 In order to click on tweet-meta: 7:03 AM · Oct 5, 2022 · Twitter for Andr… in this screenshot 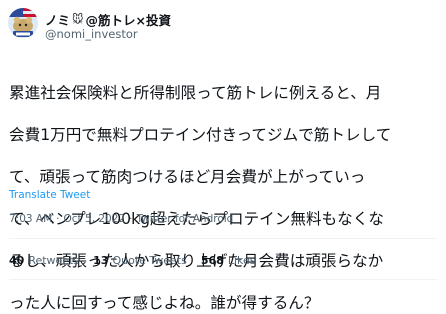, I will do `click(121, 219)`.